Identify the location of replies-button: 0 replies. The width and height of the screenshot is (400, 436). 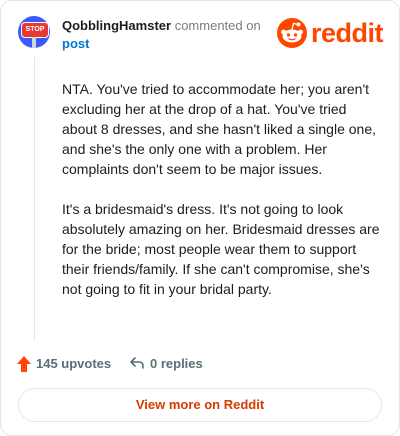
(179, 364).